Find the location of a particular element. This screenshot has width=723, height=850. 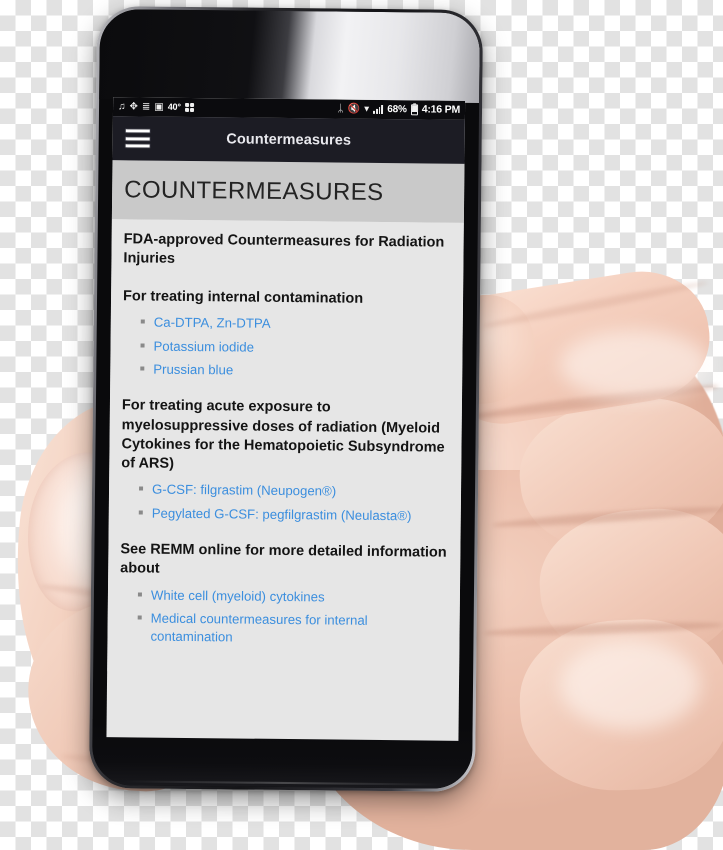

signal-bars-icon is located at coordinates (378, 109).